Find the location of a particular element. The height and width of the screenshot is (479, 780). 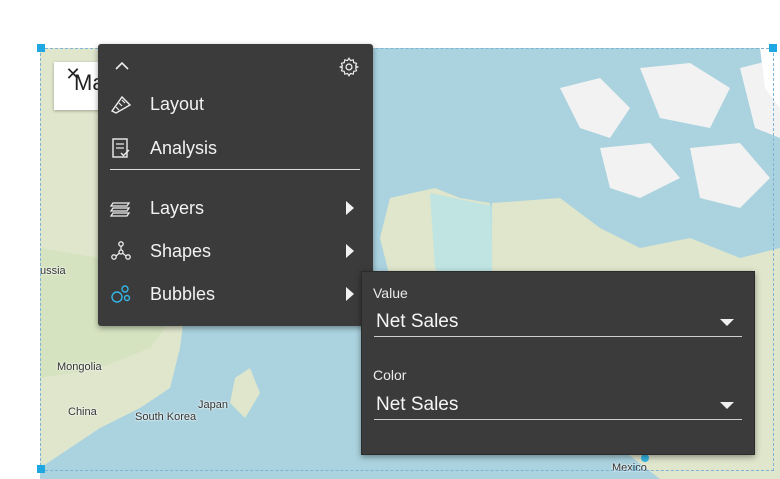

gear-icon is located at coordinates (349, 67).